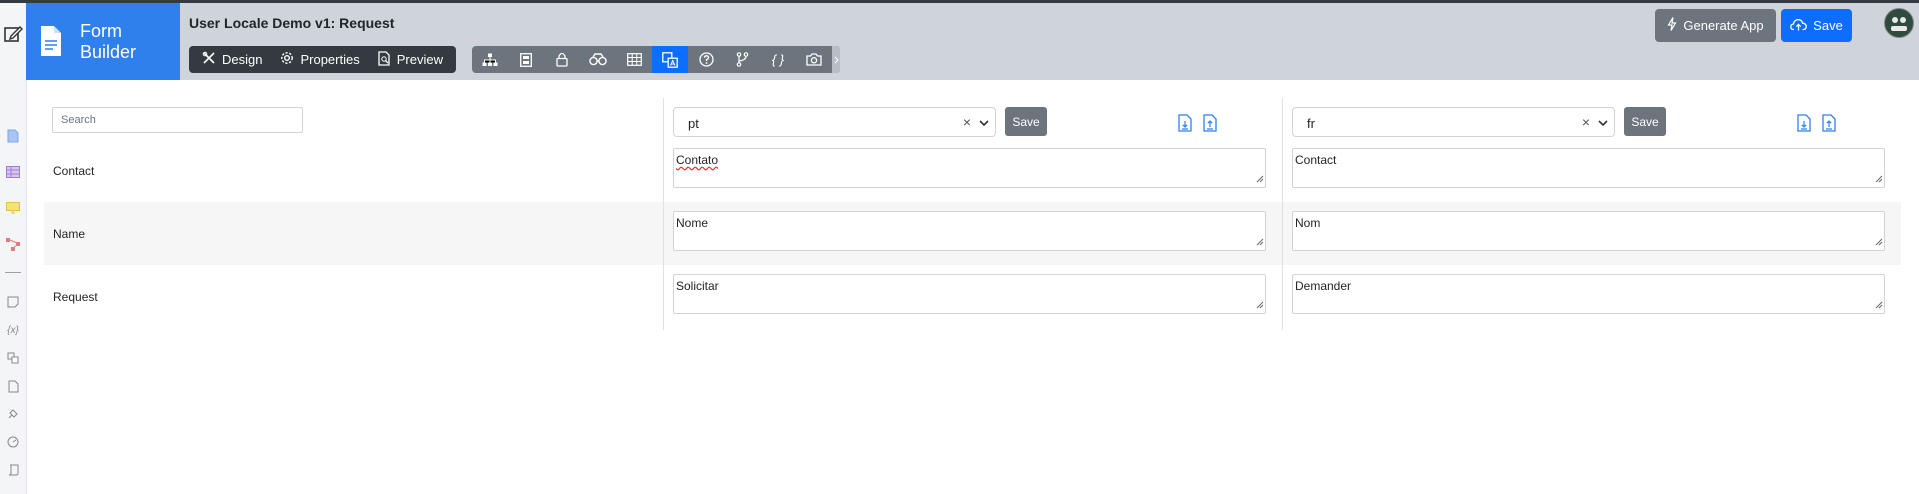 The height and width of the screenshot is (494, 1919). I want to click on translation-text: Nom, so click(1308, 223).